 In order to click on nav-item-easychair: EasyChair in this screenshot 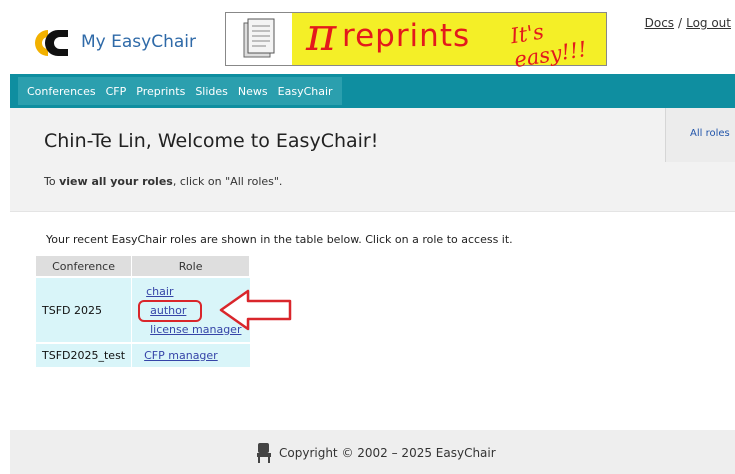, I will do `click(305, 91)`.